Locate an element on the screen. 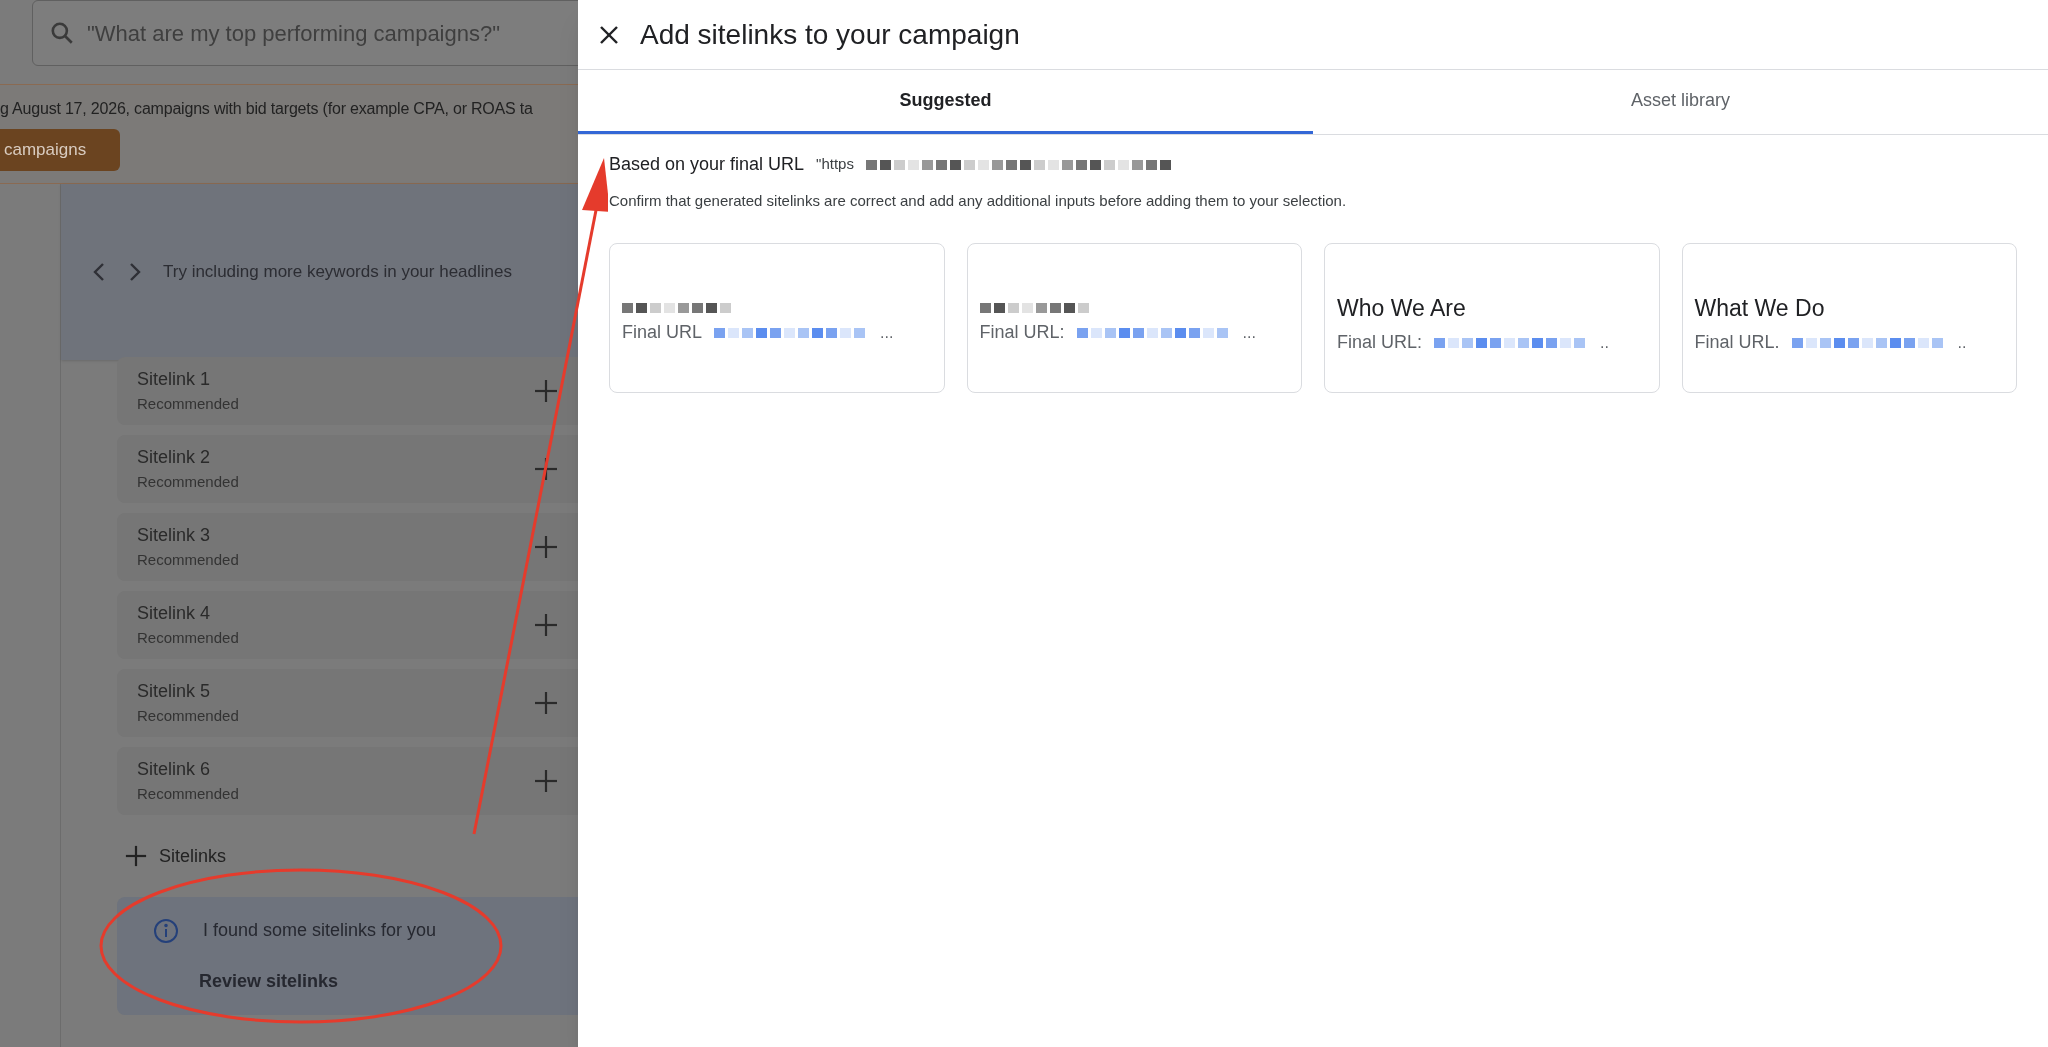 The height and width of the screenshot is (1047, 2048). chevron-left-icon is located at coordinates (99, 272).